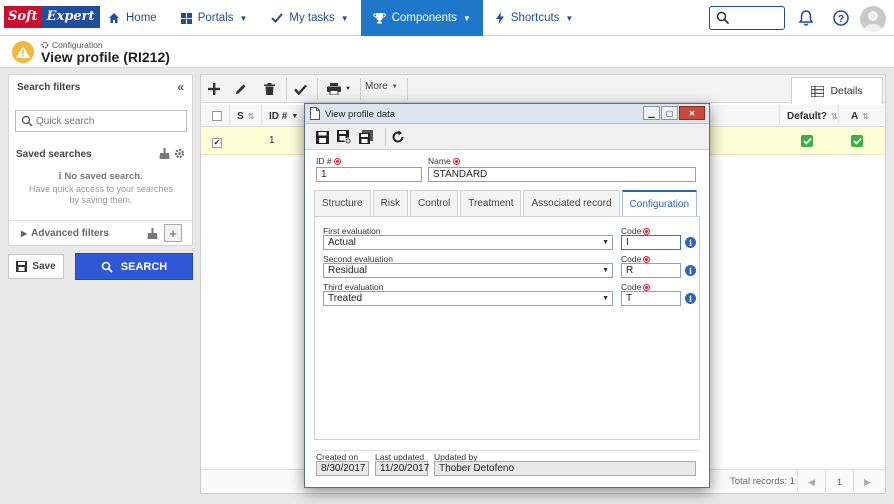 Image resolution: width=894 pixels, height=504 pixels. I want to click on add-button, so click(214, 89).